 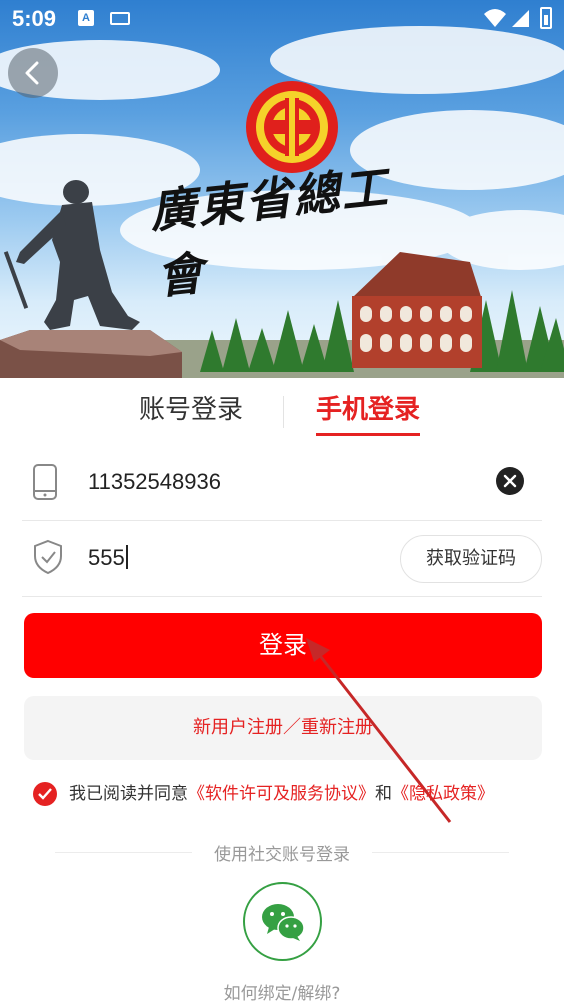 What do you see at coordinates (368, 434) in the screenshot?
I see `active-tab-indicator` at bounding box center [368, 434].